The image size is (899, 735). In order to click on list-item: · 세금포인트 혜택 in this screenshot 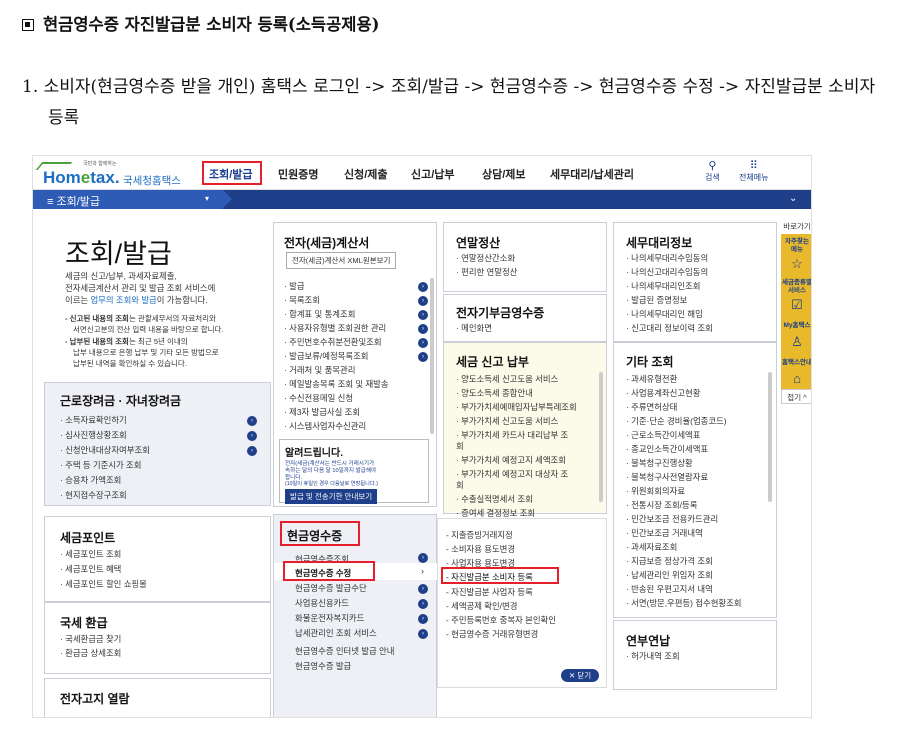, I will do `click(90, 569)`.